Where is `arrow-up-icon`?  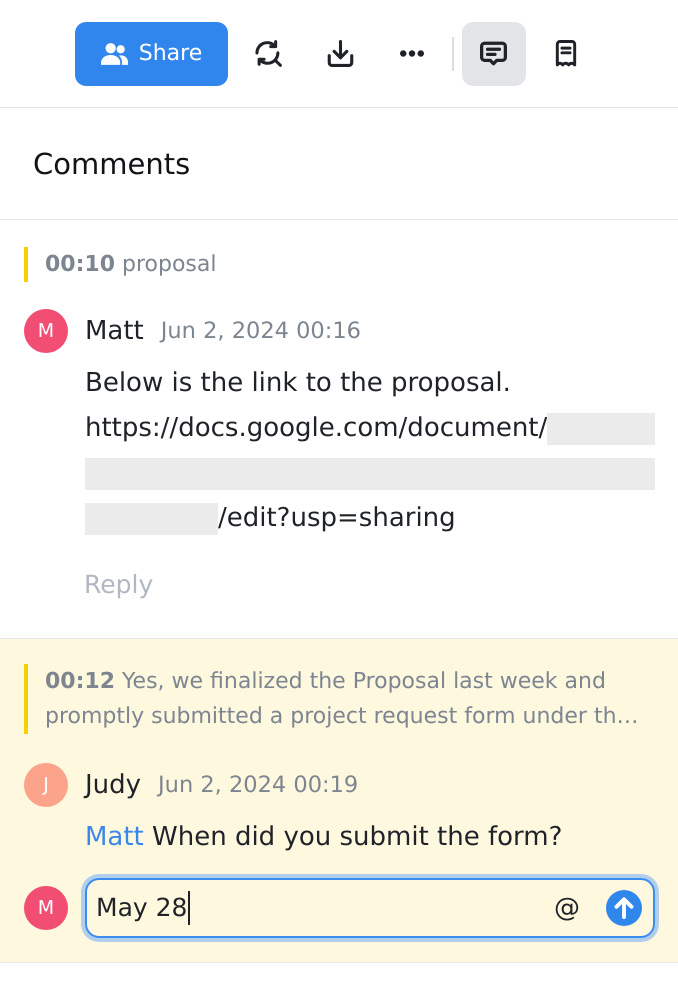 arrow-up-icon is located at coordinates (624, 908).